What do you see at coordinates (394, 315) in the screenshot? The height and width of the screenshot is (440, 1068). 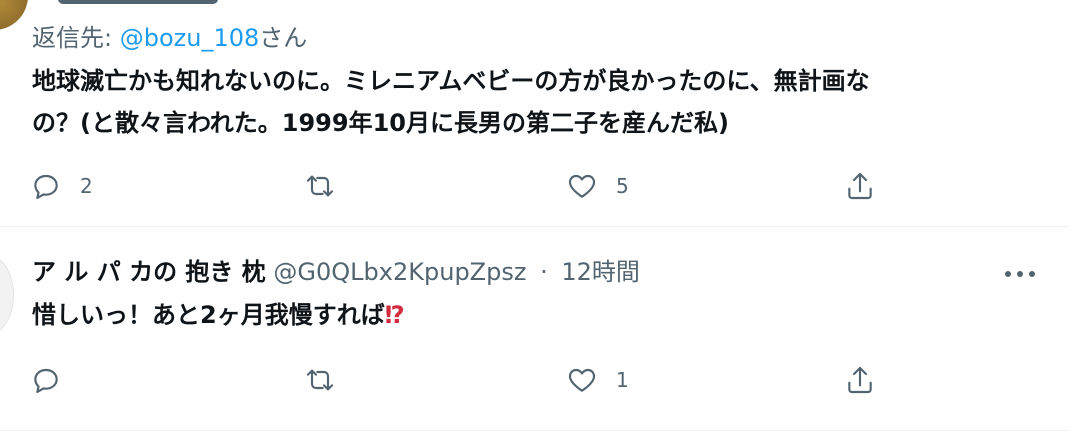 I see `exclamation-question-emoji: ⁉` at bounding box center [394, 315].